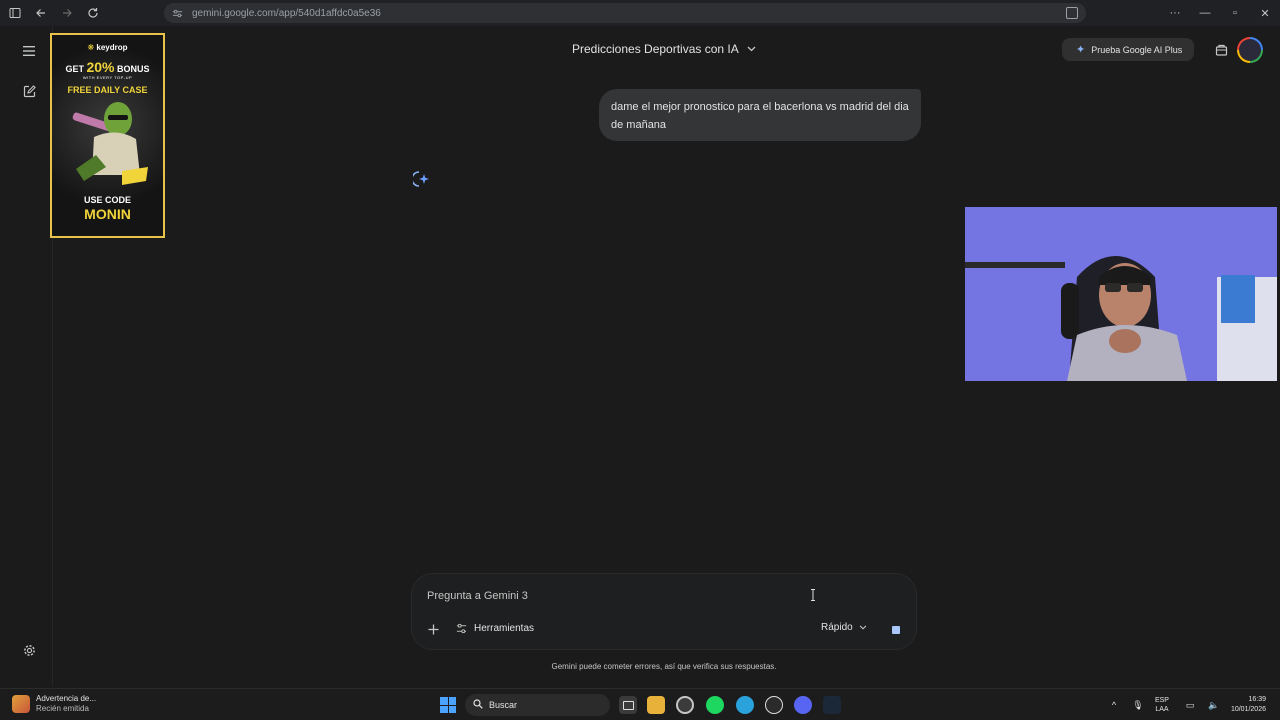  I want to click on discord-icon, so click(803, 705).